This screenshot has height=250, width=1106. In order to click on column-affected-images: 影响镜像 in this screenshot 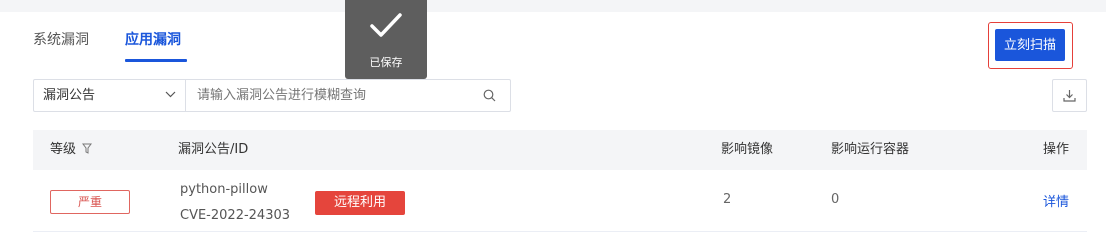, I will do `click(747, 149)`.